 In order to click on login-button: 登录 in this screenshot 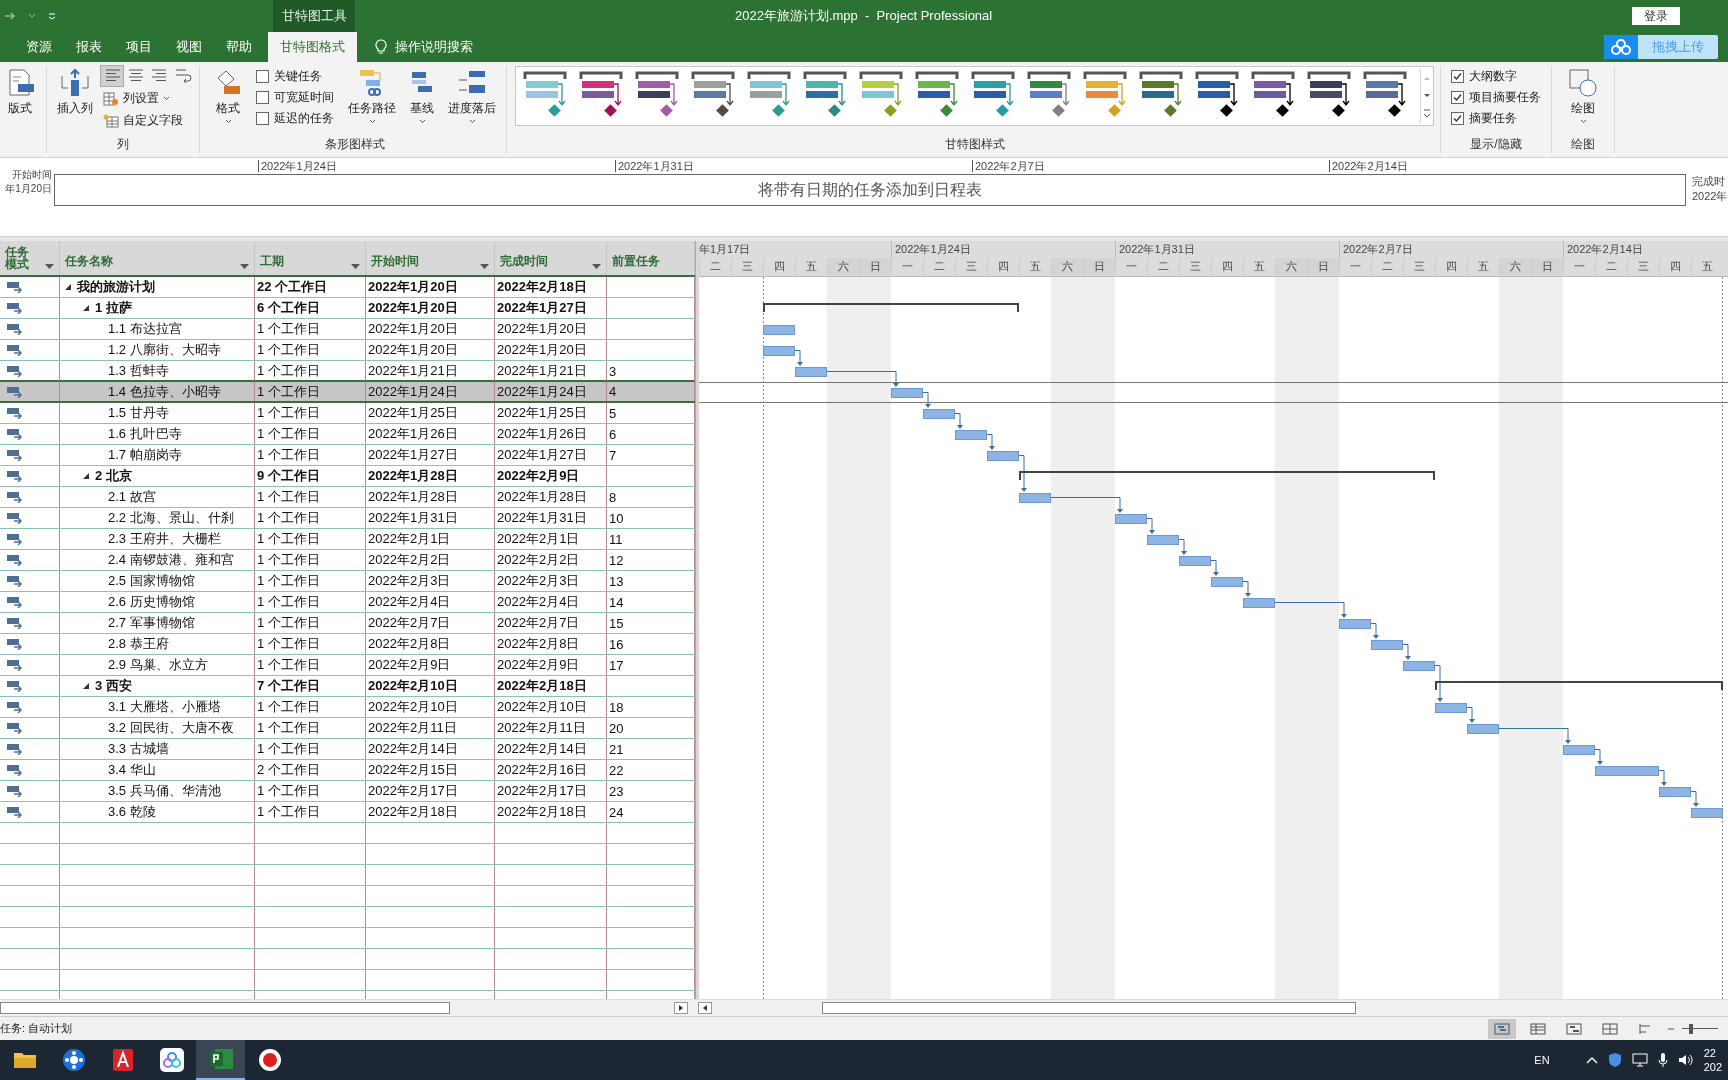, I will do `click(1656, 16)`.